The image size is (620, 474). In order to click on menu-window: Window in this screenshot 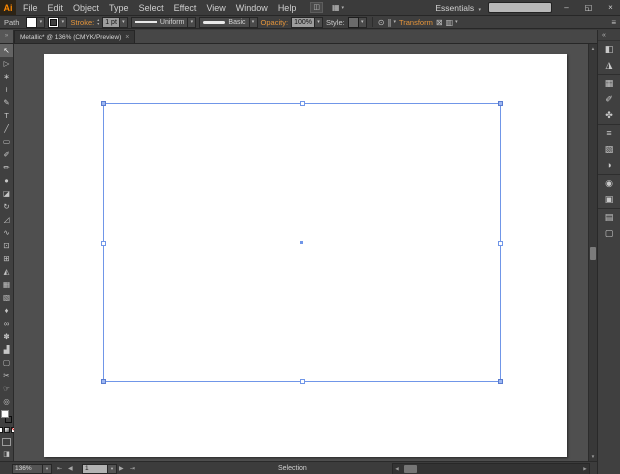, I will do `click(252, 8)`.